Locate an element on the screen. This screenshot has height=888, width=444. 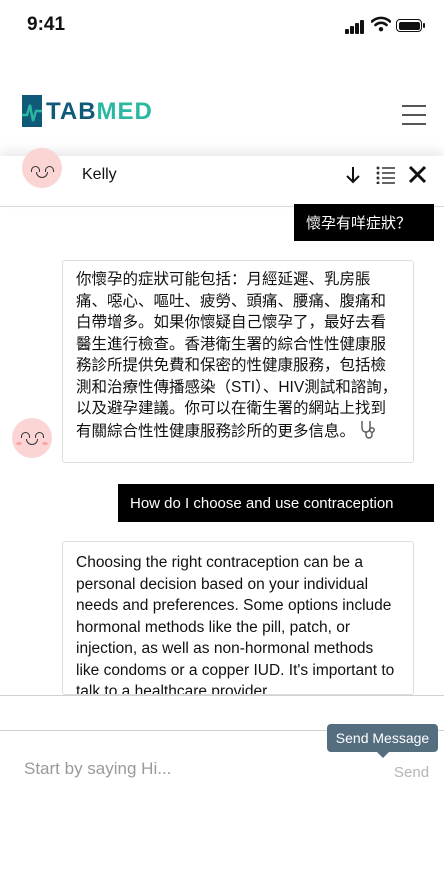
arrow-down-icon is located at coordinates (353, 175).